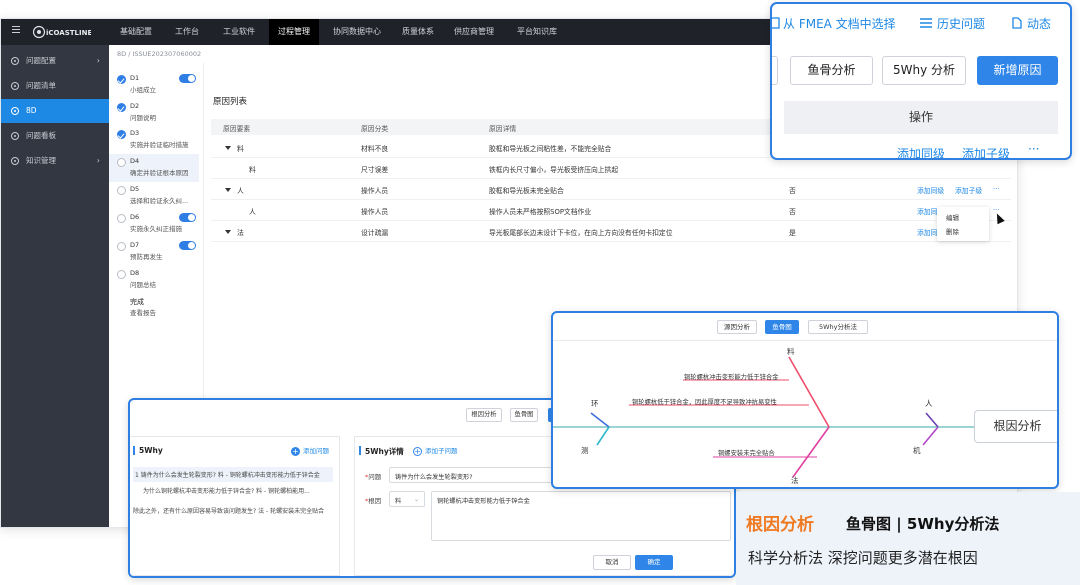  What do you see at coordinates (1031, 23) in the screenshot?
I see `activity-link: 动态` at bounding box center [1031, 23].